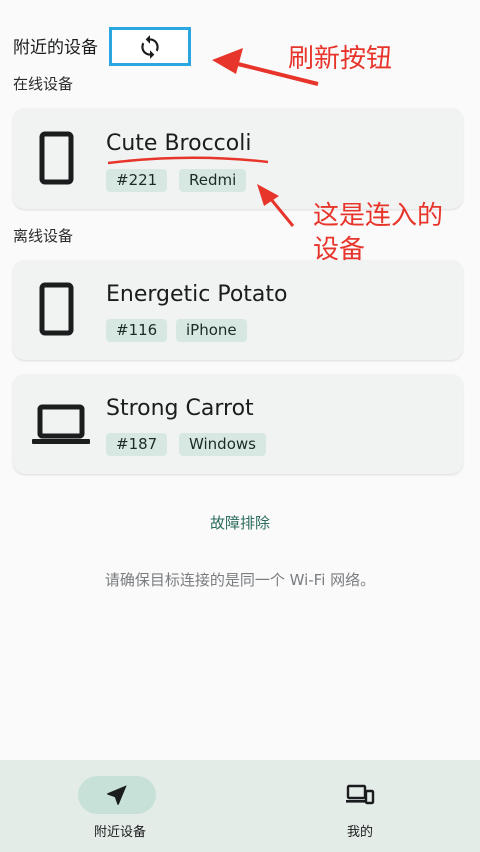 The image size is (480, 852). I want to click on nav-icon-holder, so click(360, 795).